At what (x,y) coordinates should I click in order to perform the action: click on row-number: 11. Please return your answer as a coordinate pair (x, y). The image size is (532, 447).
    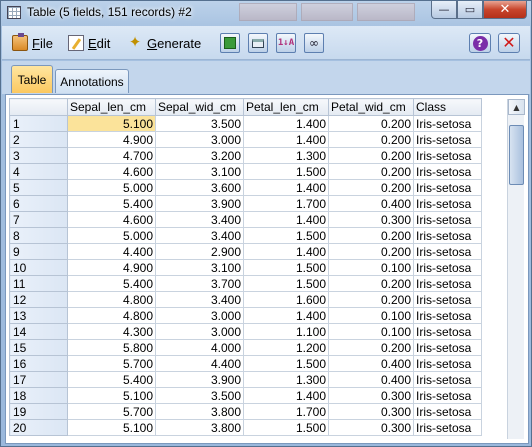
    Looking at the image, I should click on (38, 283).